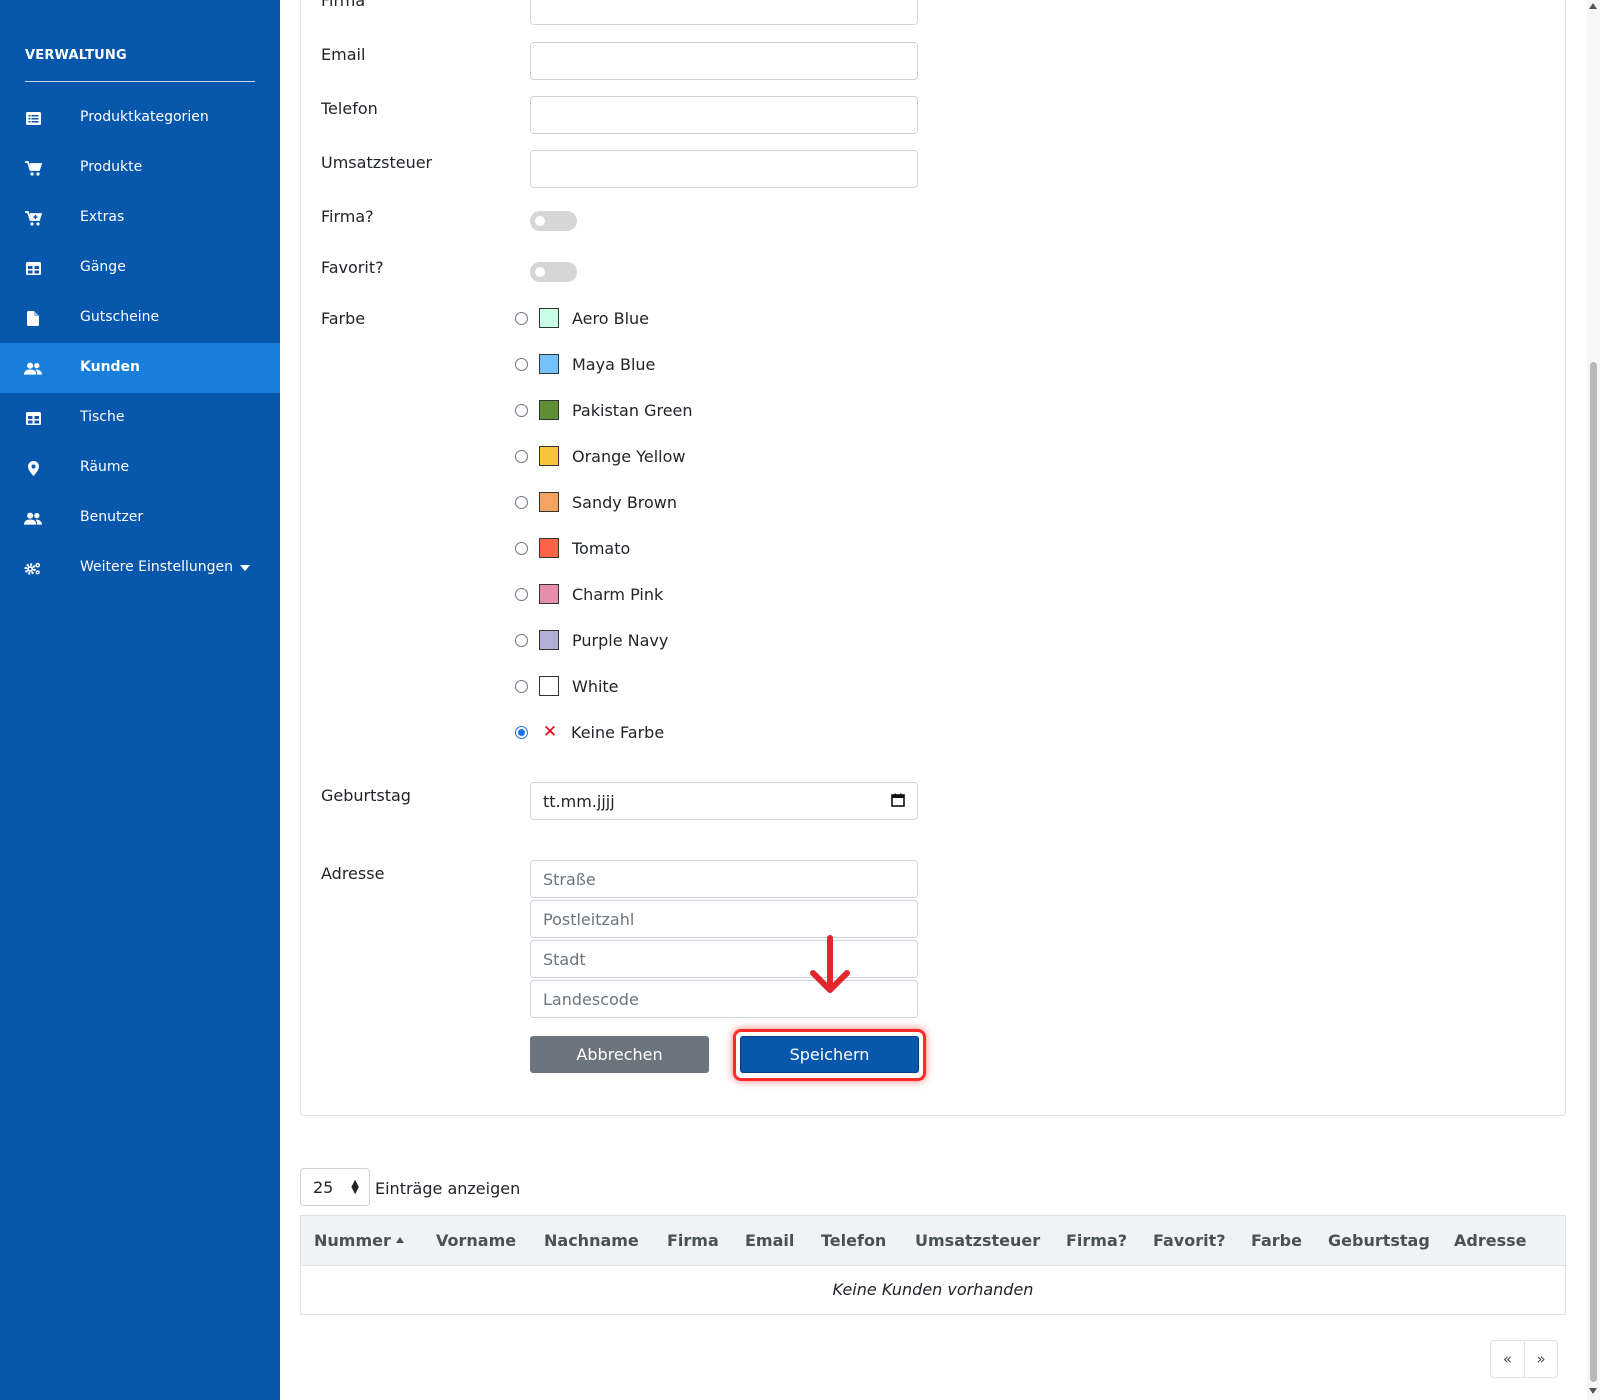 This screenshot has width=1600, height=1400. What do you see at coordinates (355, 1187) in the screenshot?
I see `sort-updown-icon: ▲ ▼` at bounding box center [355, 1187].